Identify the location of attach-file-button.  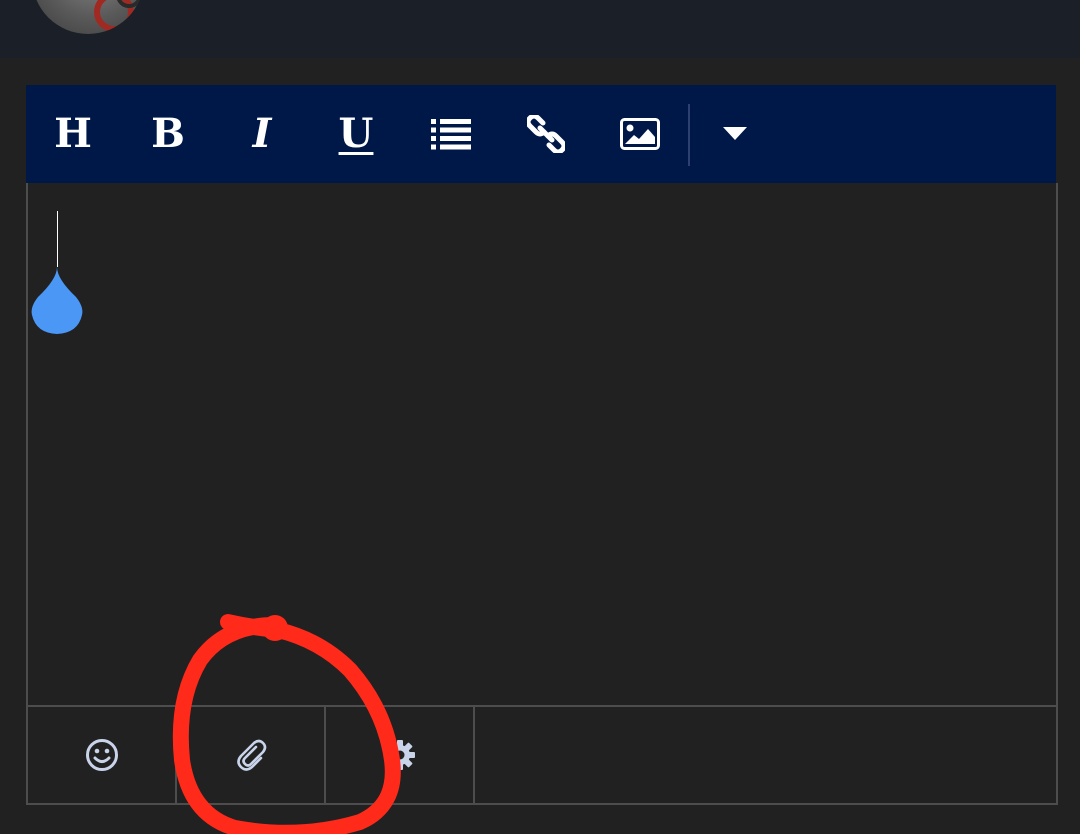
(251, 755).